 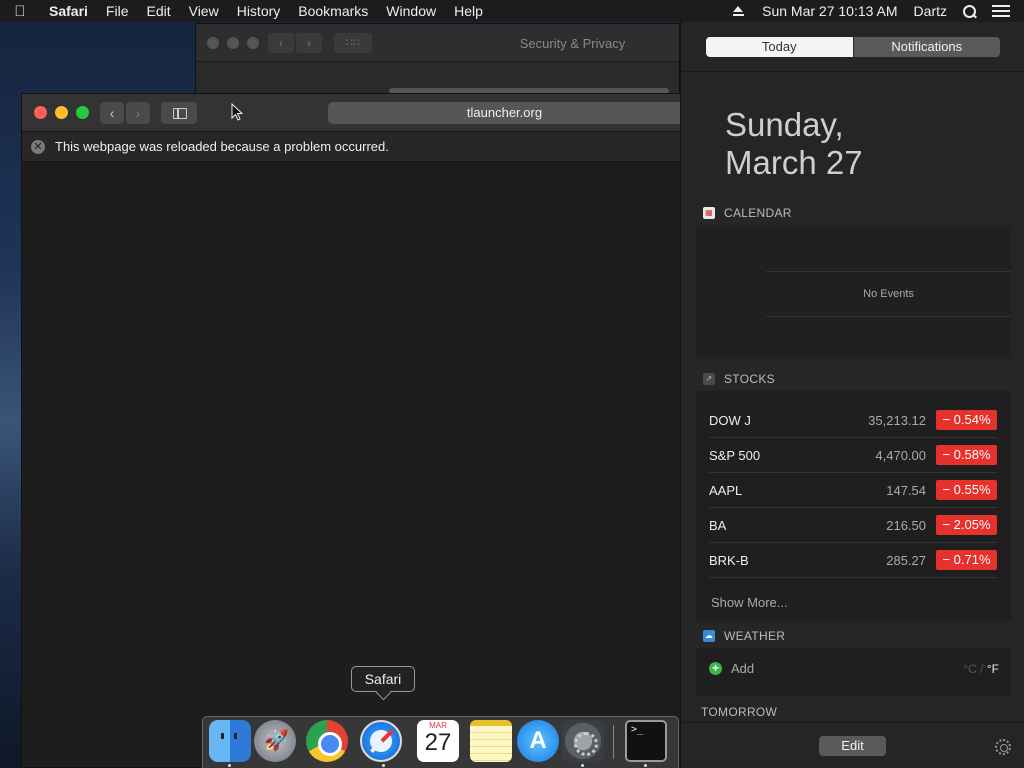 I want to click on back-button: ‹, so click(x=112, y=113).